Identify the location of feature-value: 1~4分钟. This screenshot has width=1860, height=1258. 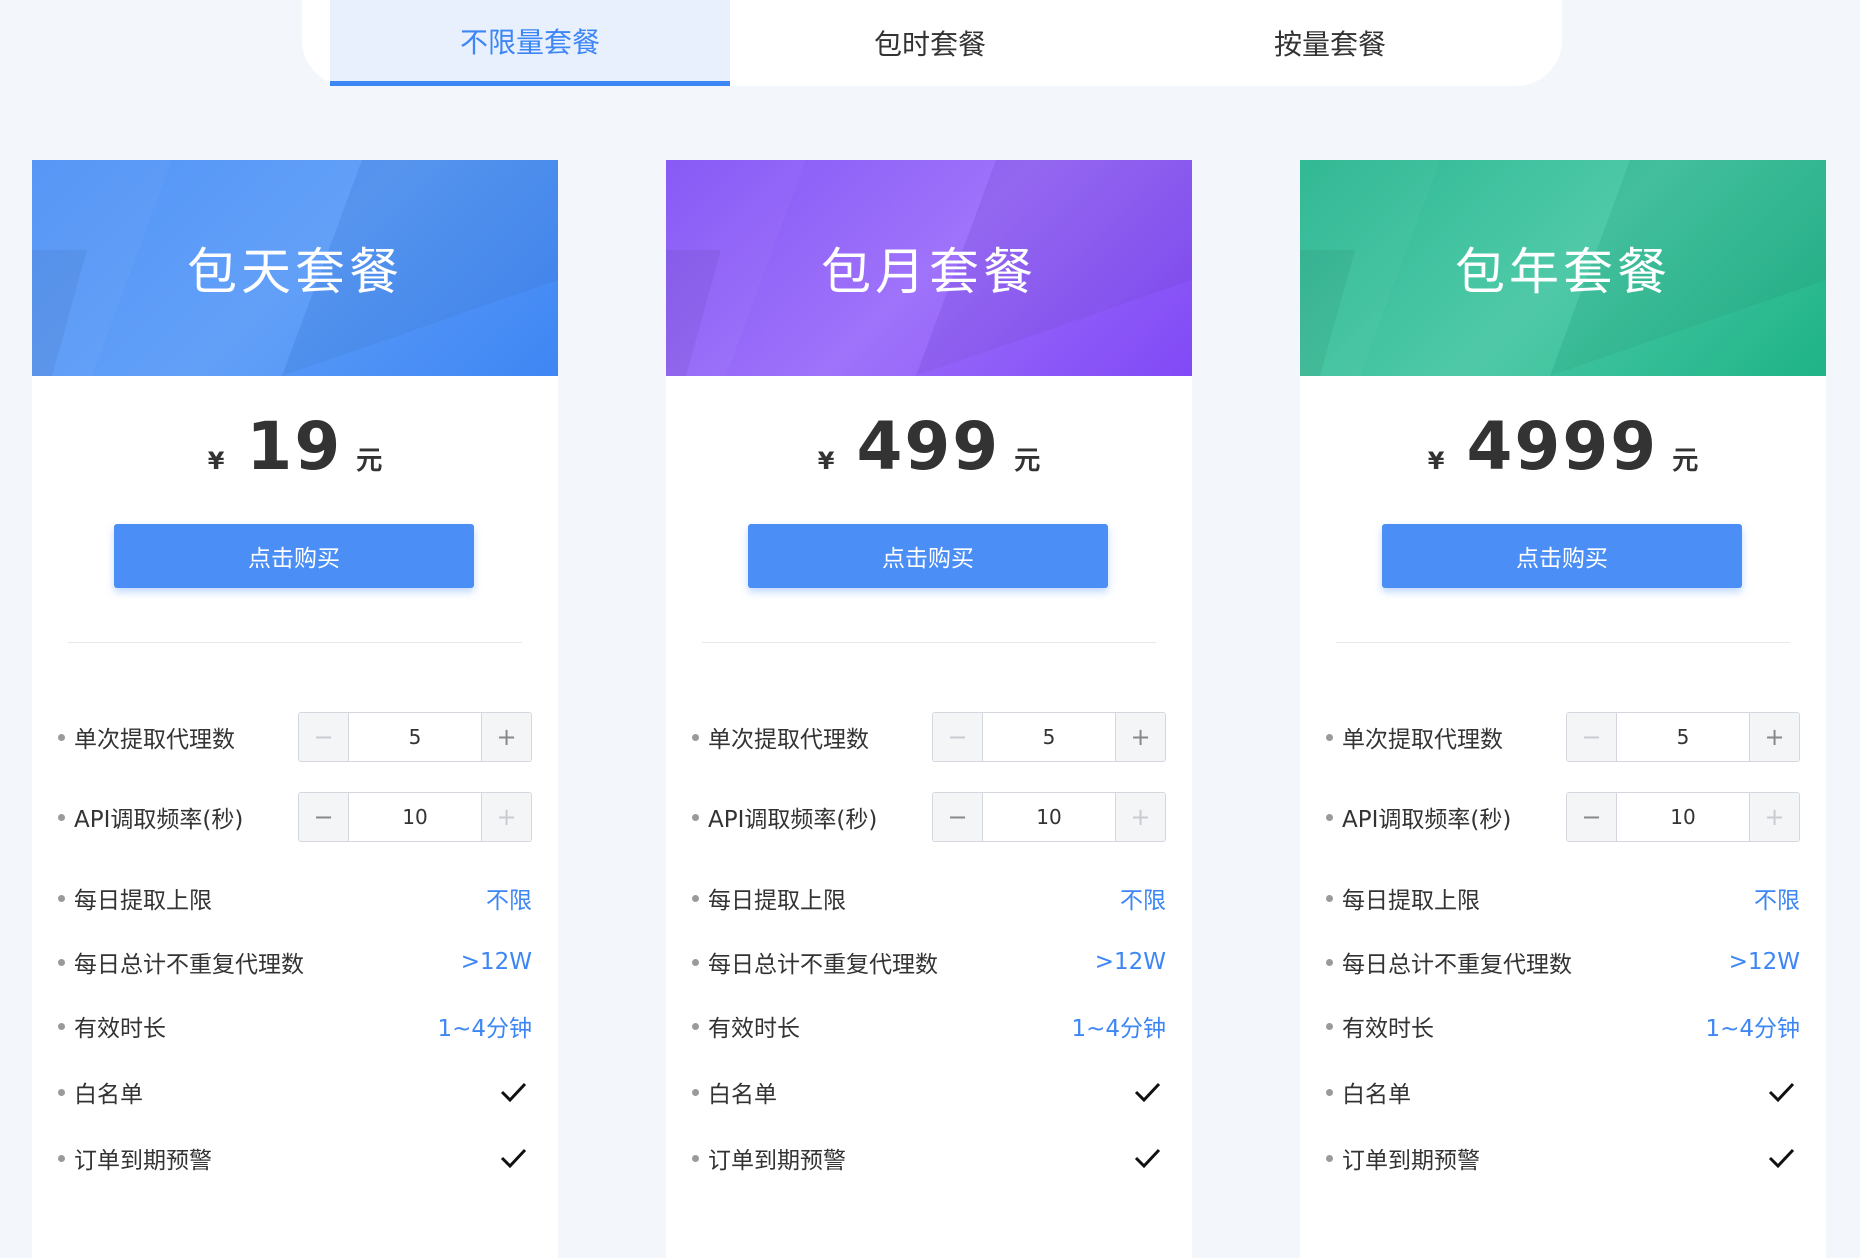
(1118, 1029).